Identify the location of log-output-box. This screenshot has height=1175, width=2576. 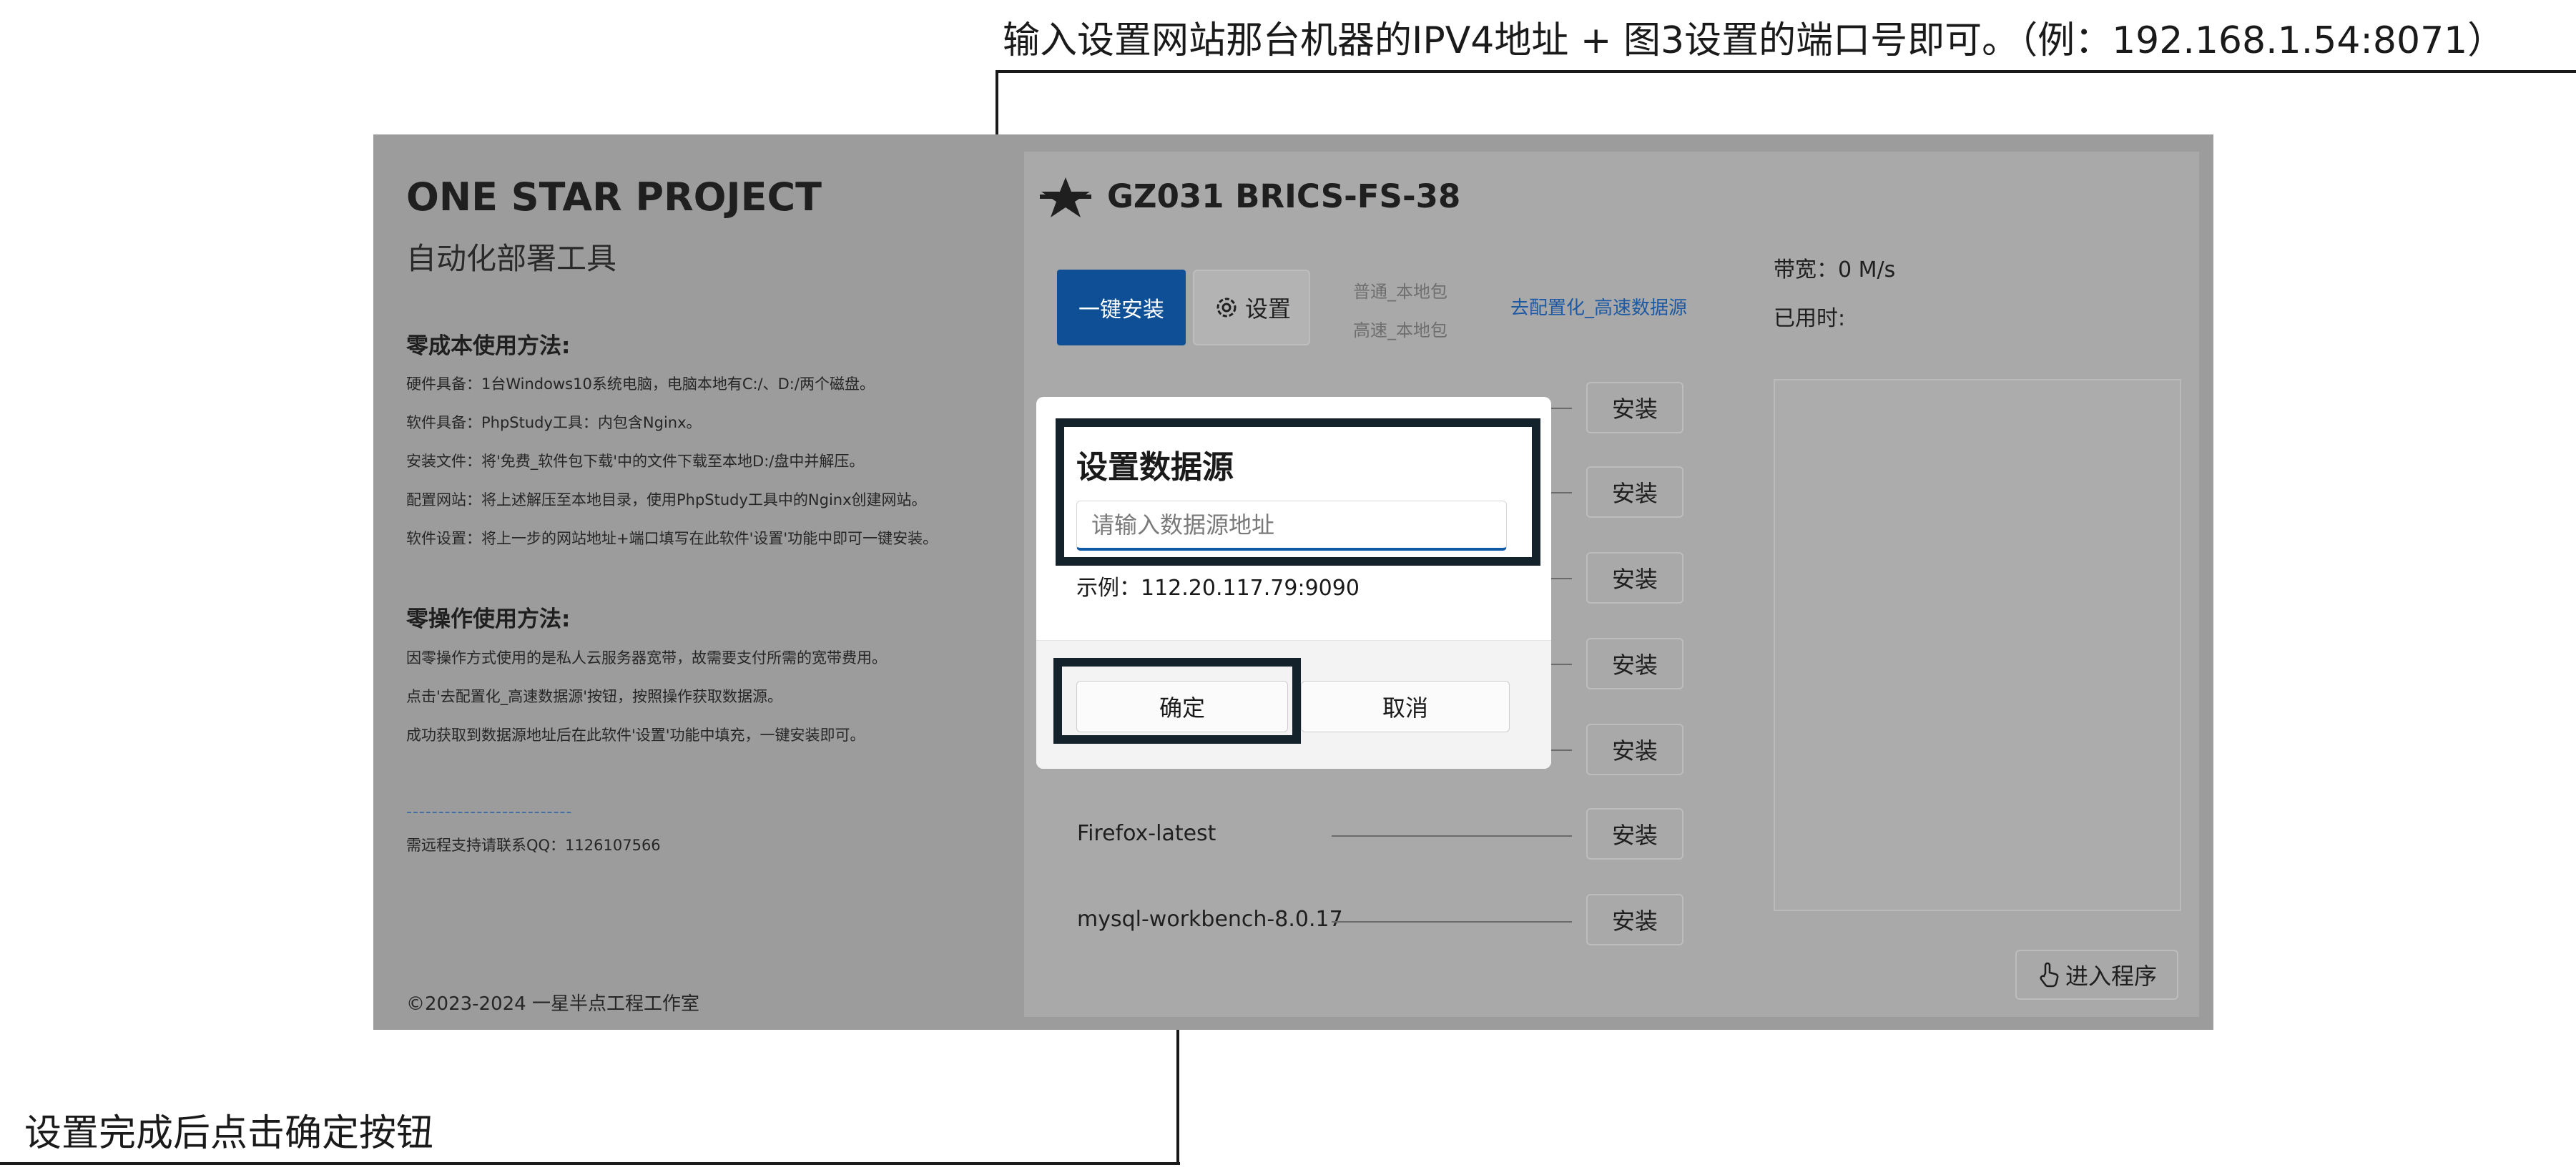
(1978, 645).